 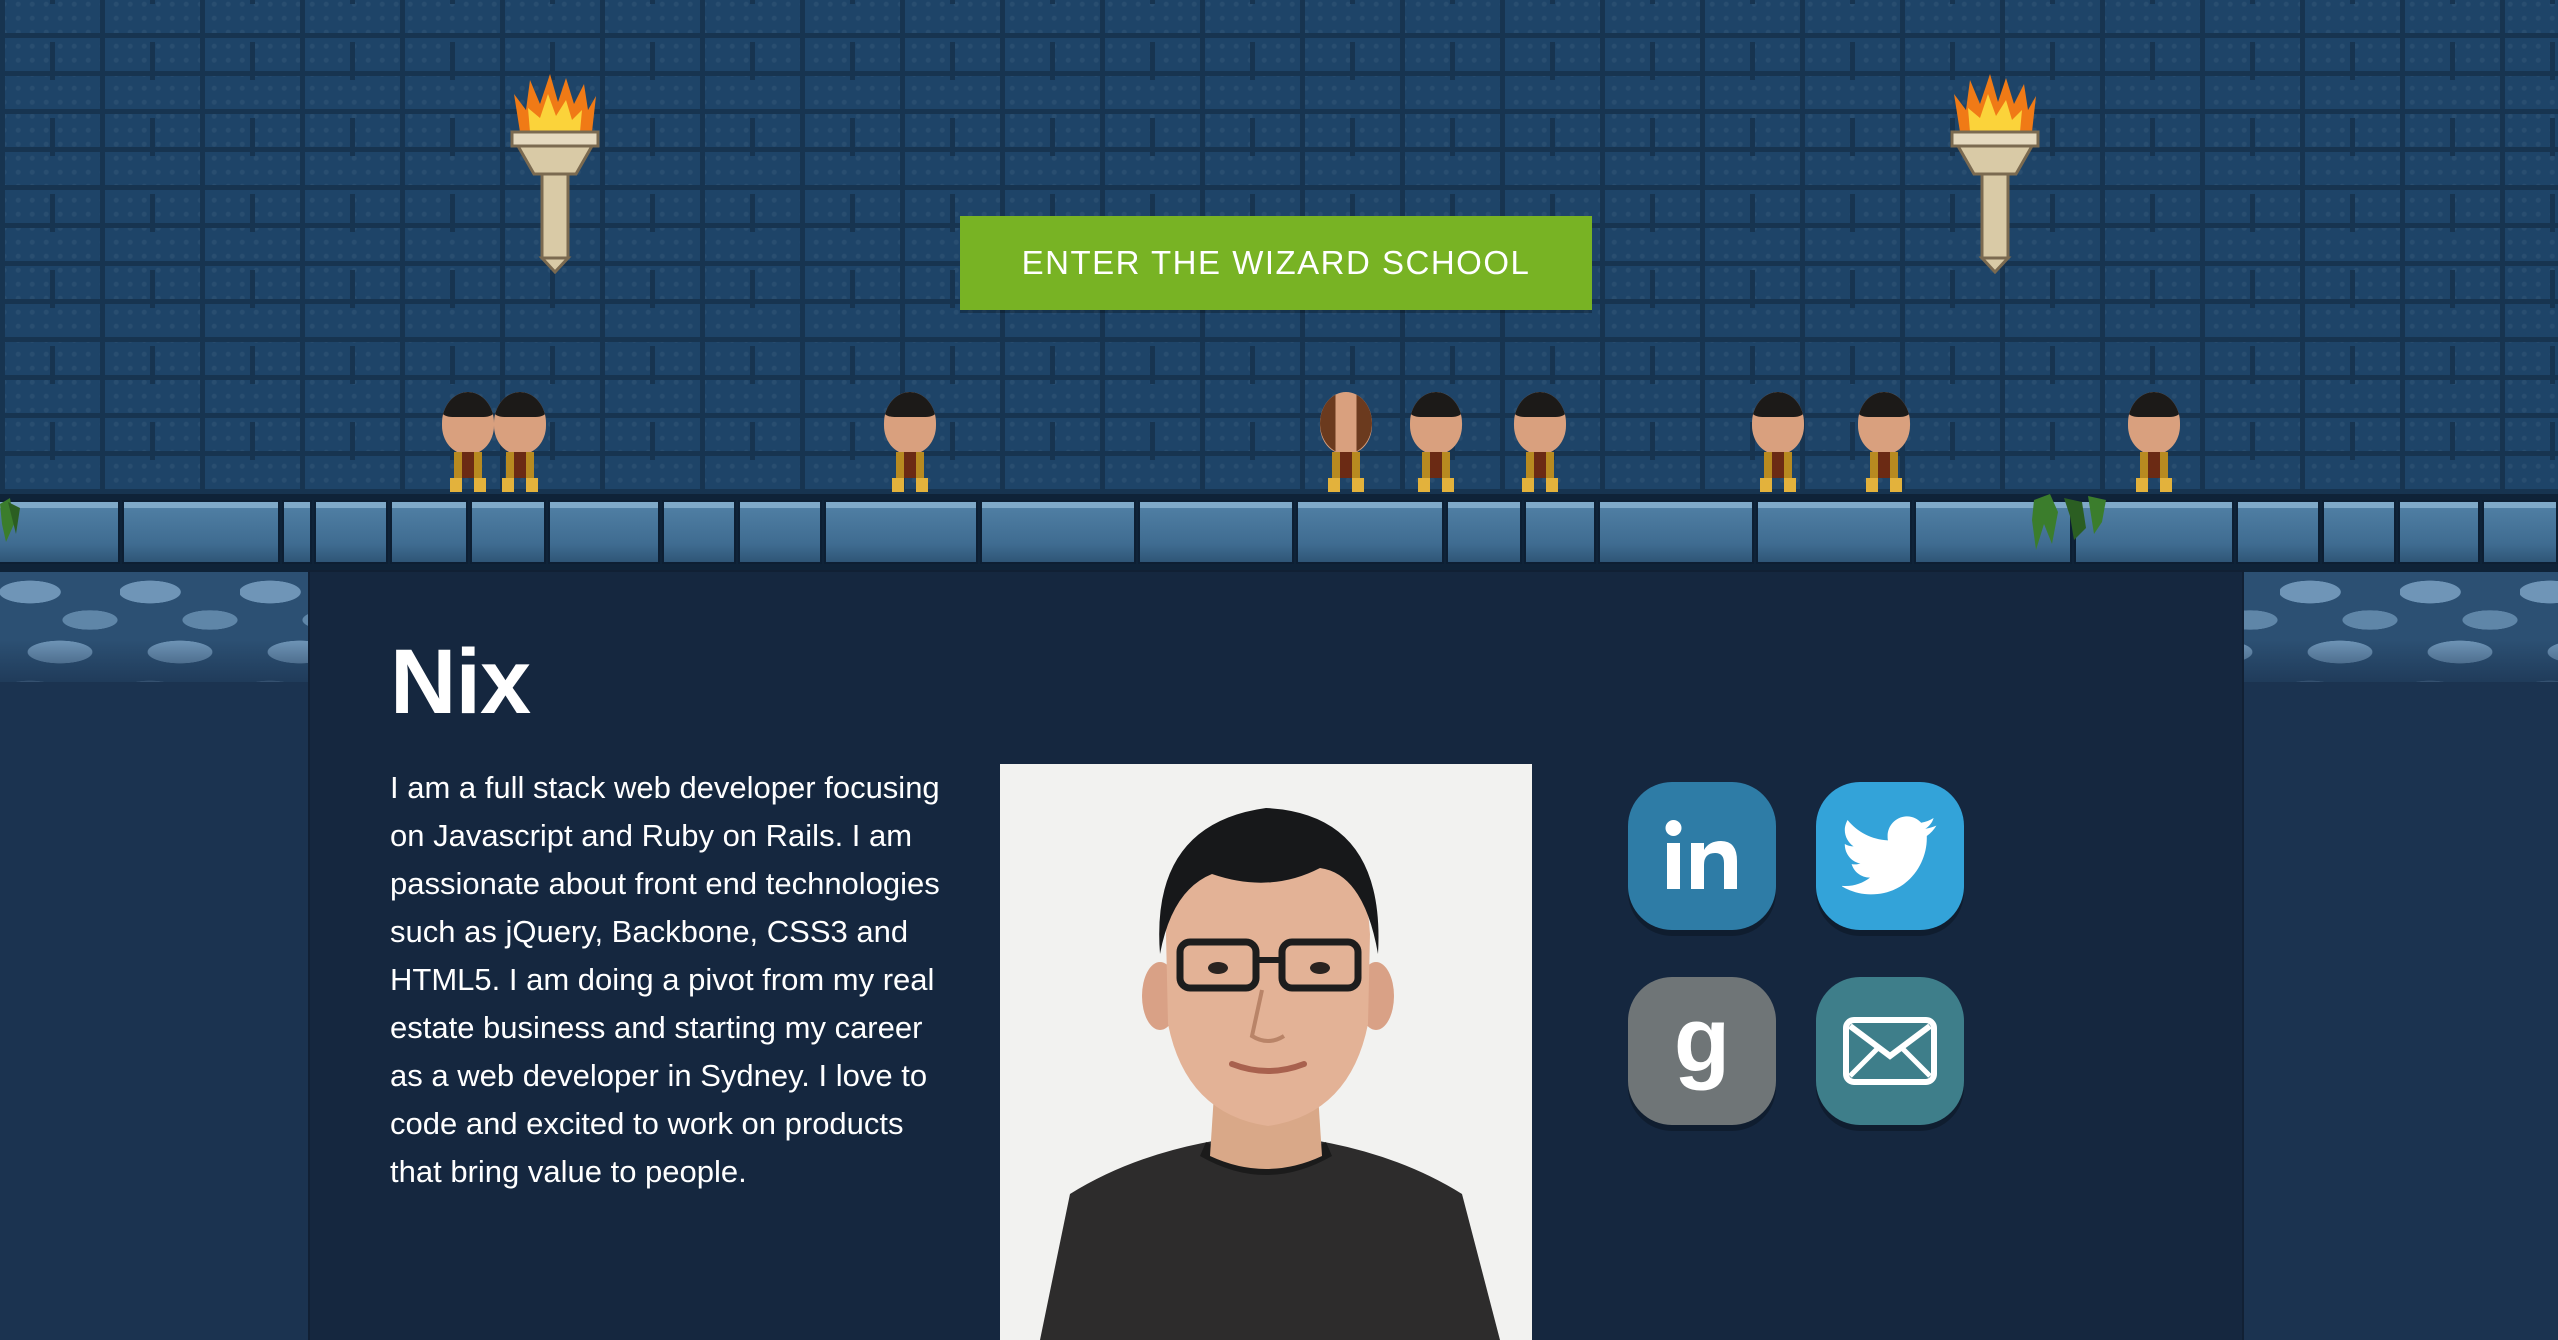 I want to click on profile-name: Nix, so click(x=460, y=682).